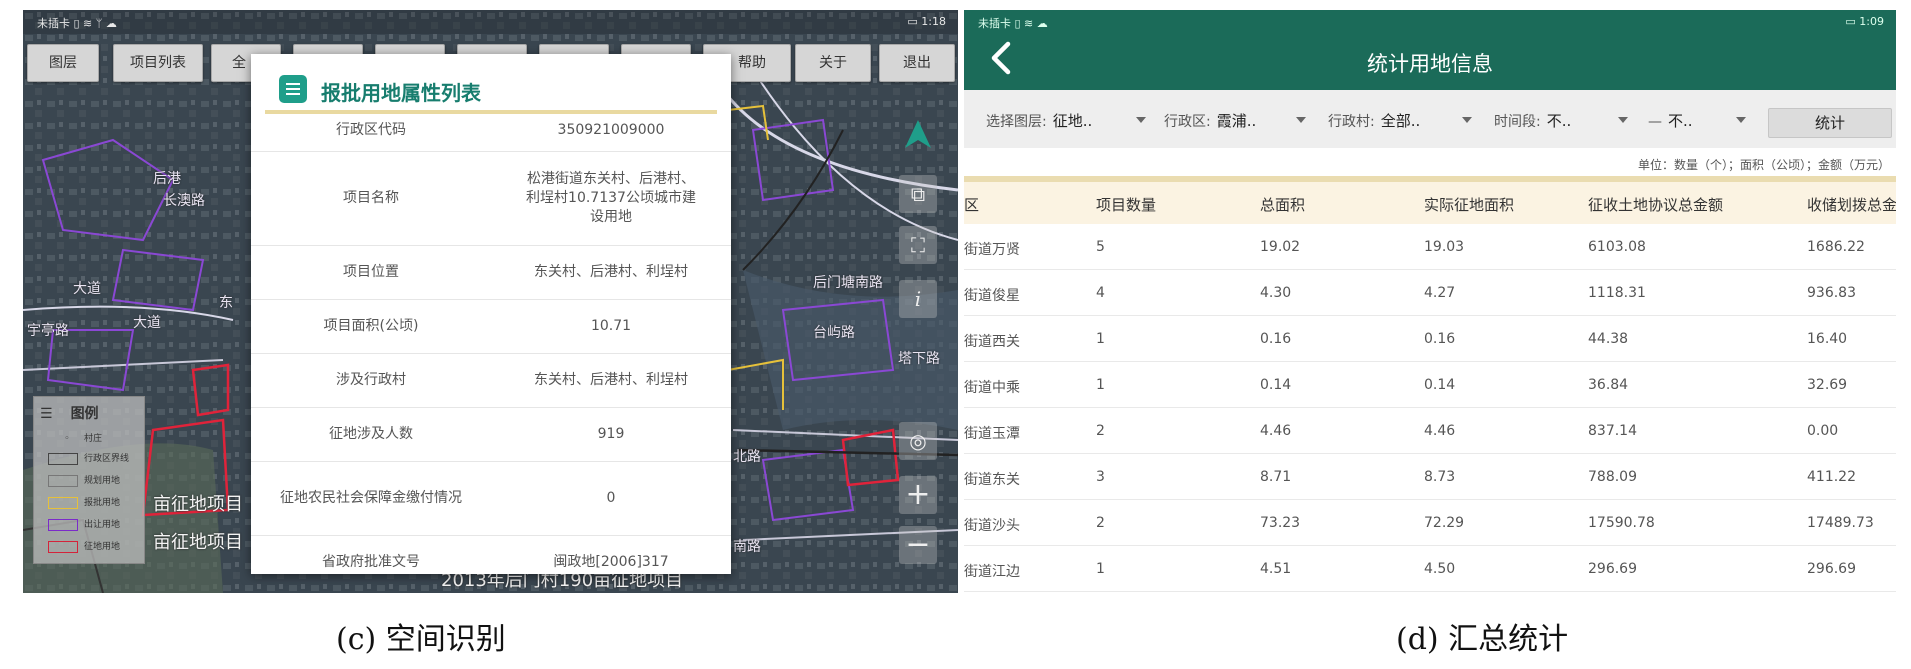  Describe the element at coordinates (1608, 385) in the screenshot. I see `table-cell: 36.84` at that location.